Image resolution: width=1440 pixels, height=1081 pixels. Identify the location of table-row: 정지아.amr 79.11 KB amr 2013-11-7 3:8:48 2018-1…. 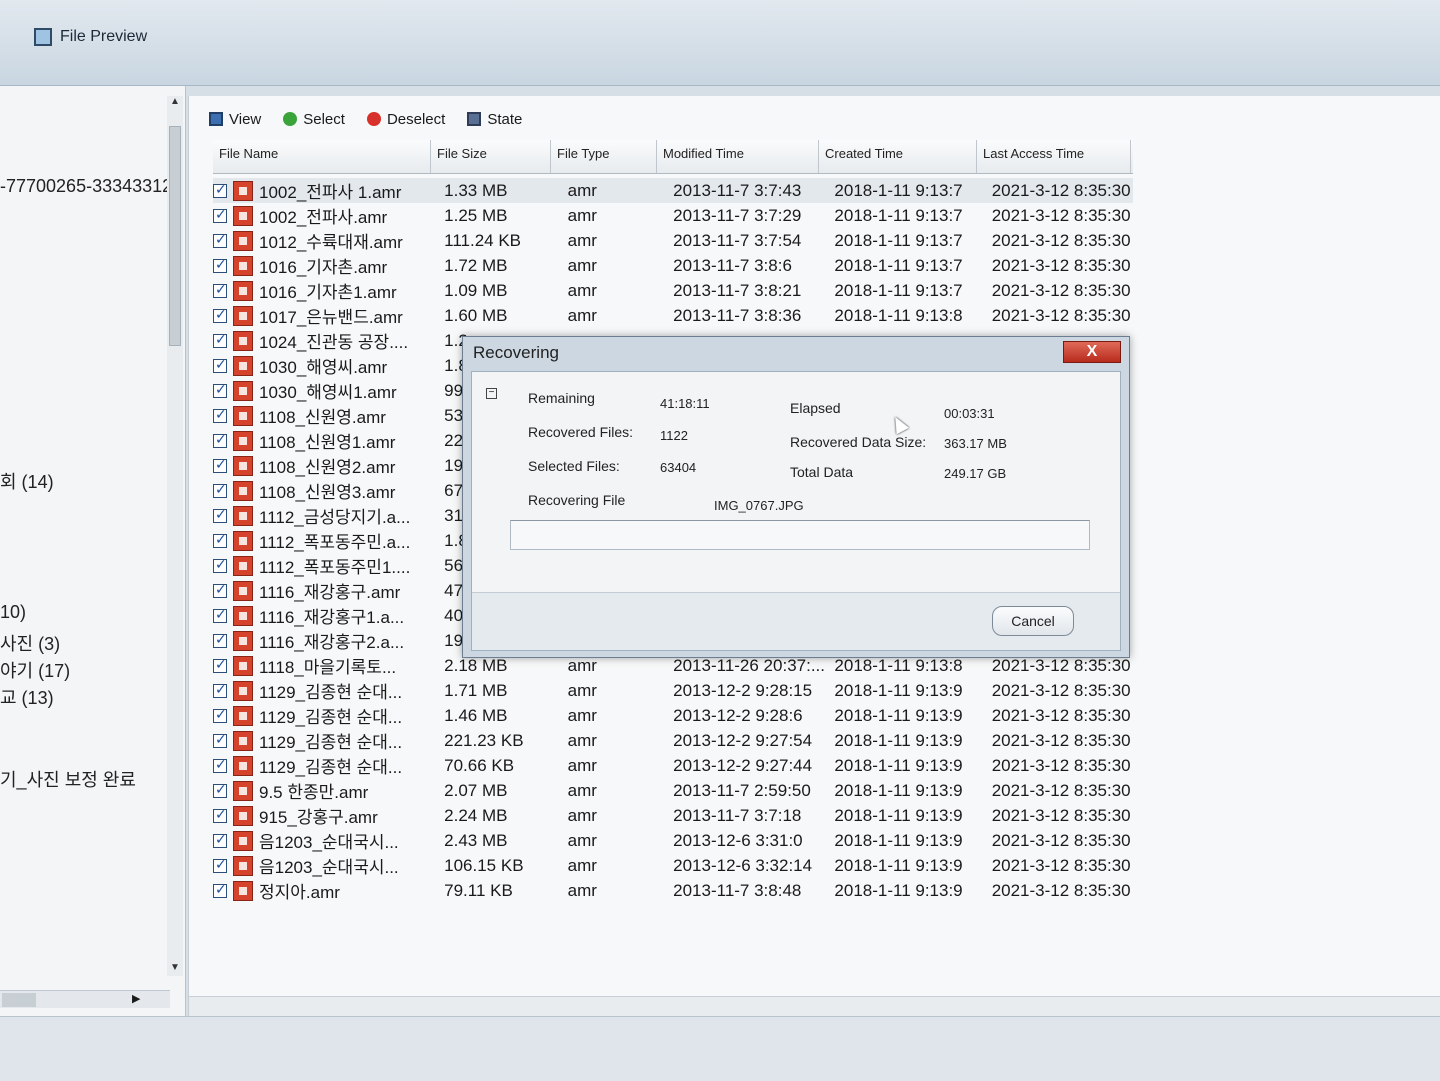
(673, 890).